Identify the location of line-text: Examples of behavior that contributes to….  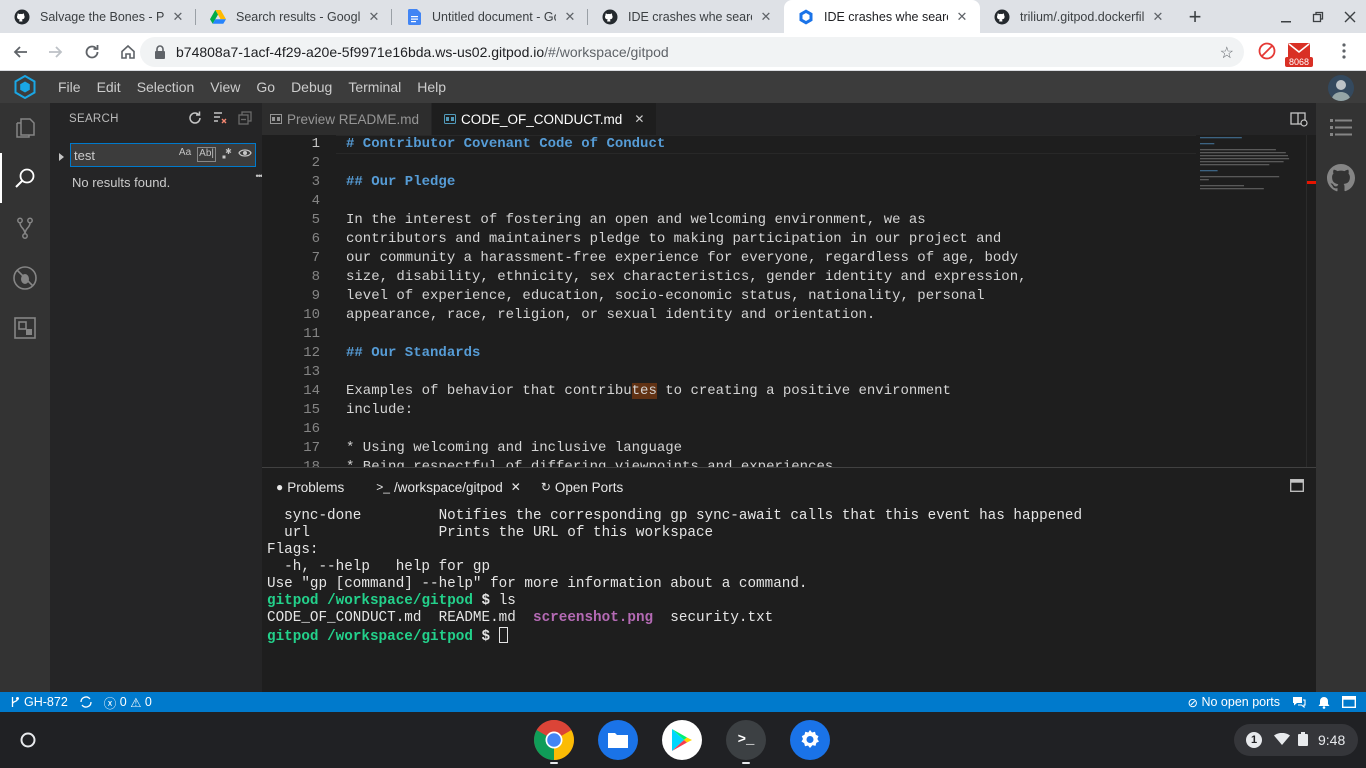
(648, 391).